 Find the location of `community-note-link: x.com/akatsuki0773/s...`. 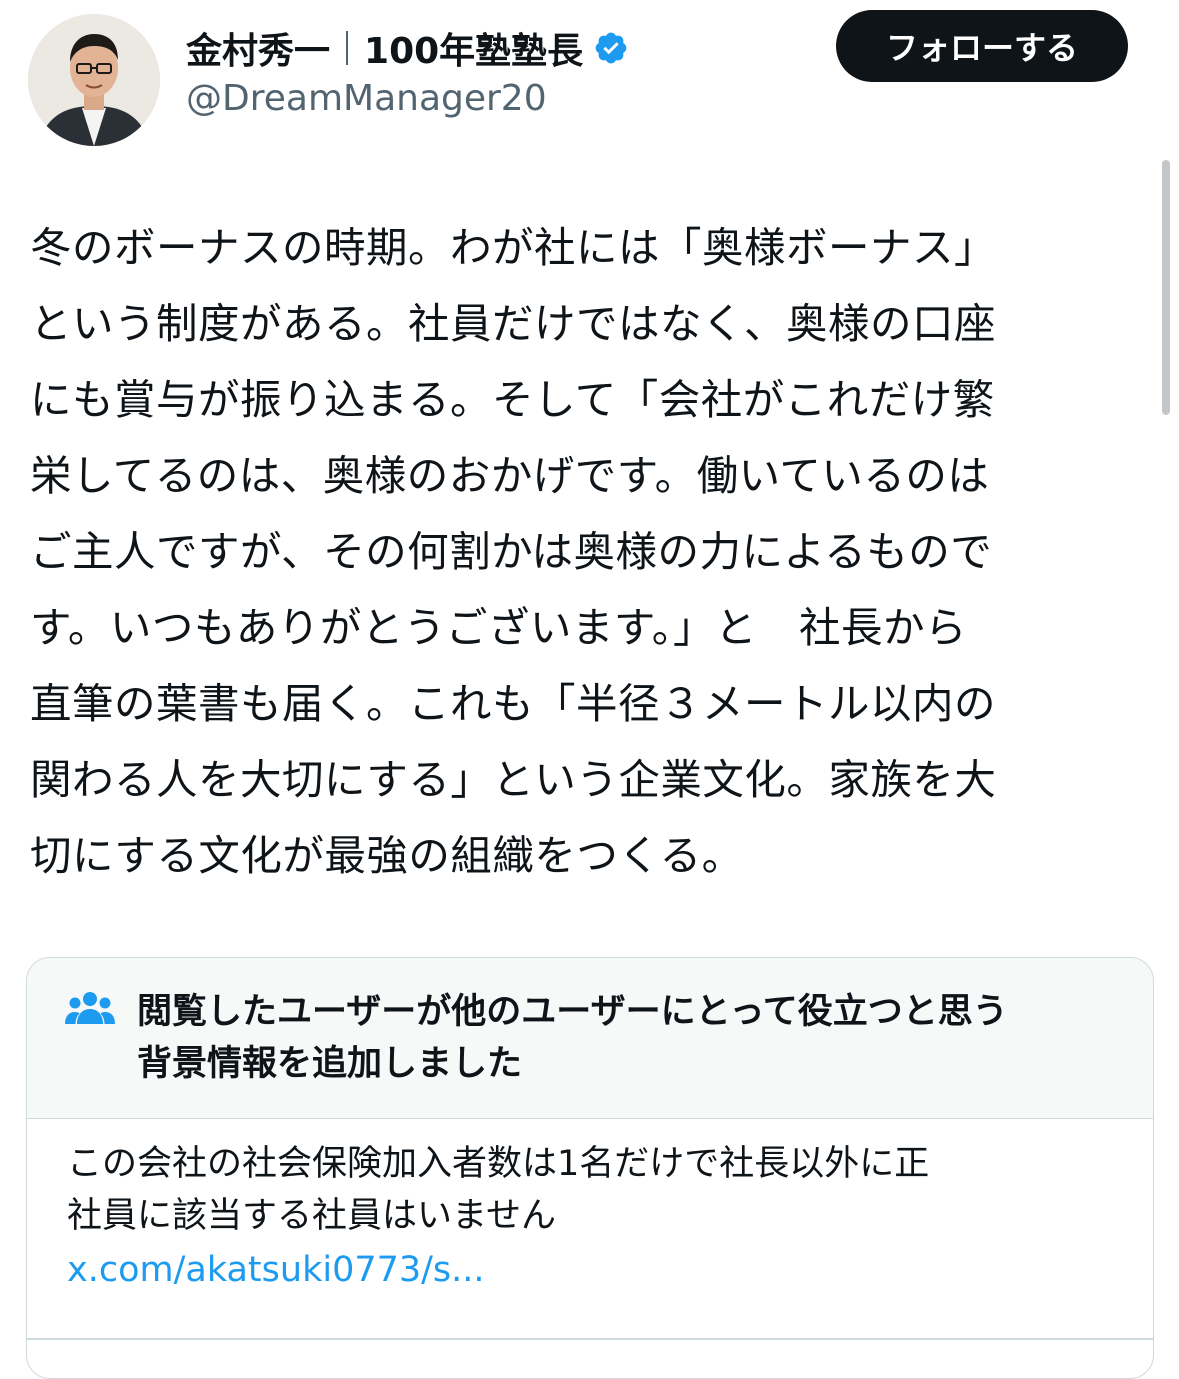

community-note-link: x.com/akatsuki0773/s... is located at coordinates (276, 1270).